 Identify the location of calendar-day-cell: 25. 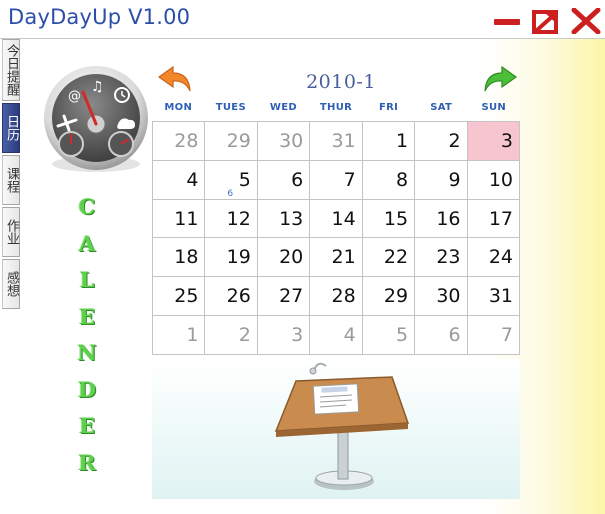
(178, 296).